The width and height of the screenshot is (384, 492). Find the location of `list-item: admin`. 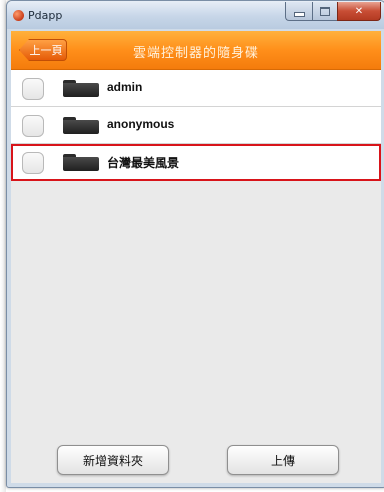

list-item: admin is located at coordinates (196, 88).